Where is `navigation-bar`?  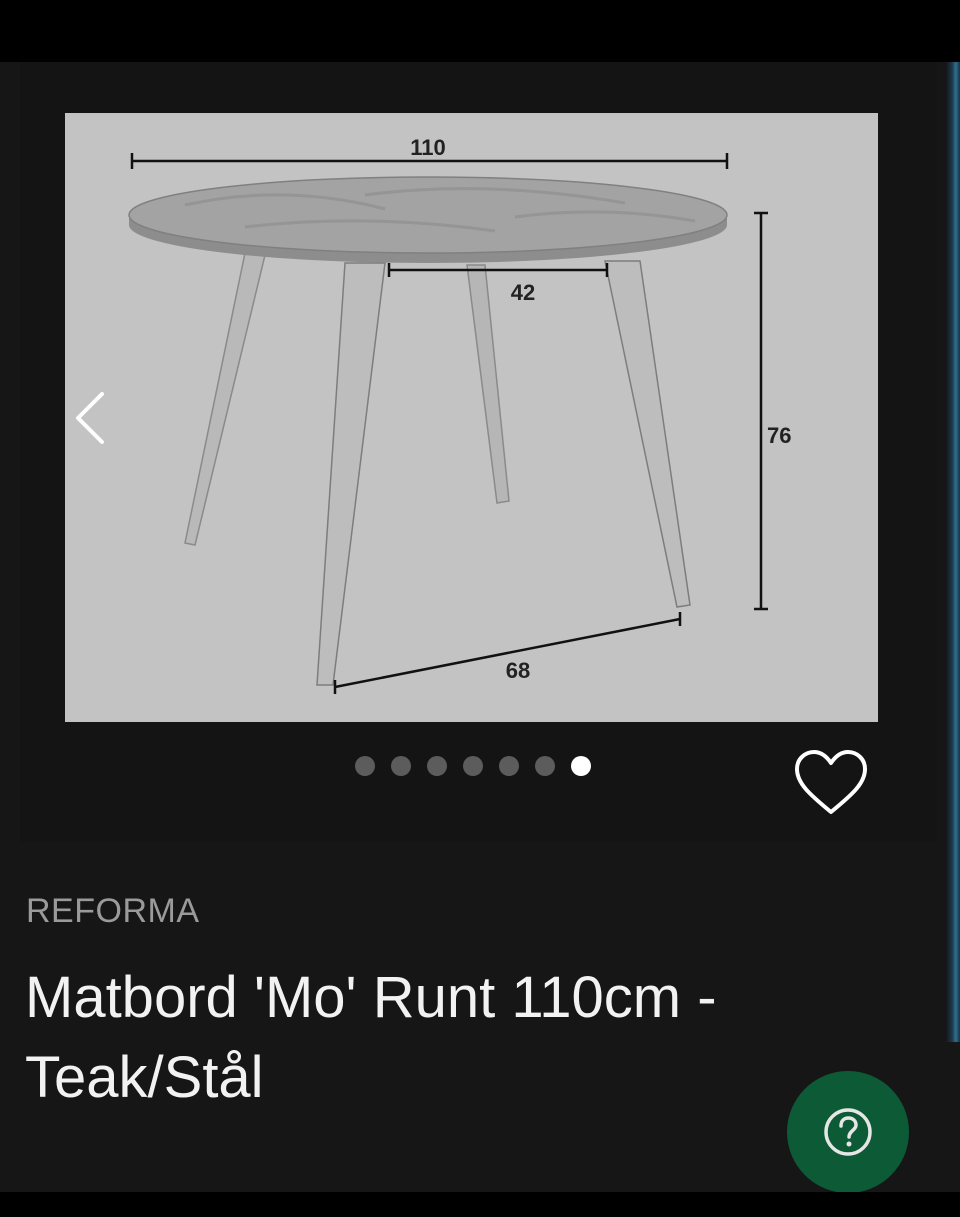 navigation-bar is located at coordinates (480, 1204).